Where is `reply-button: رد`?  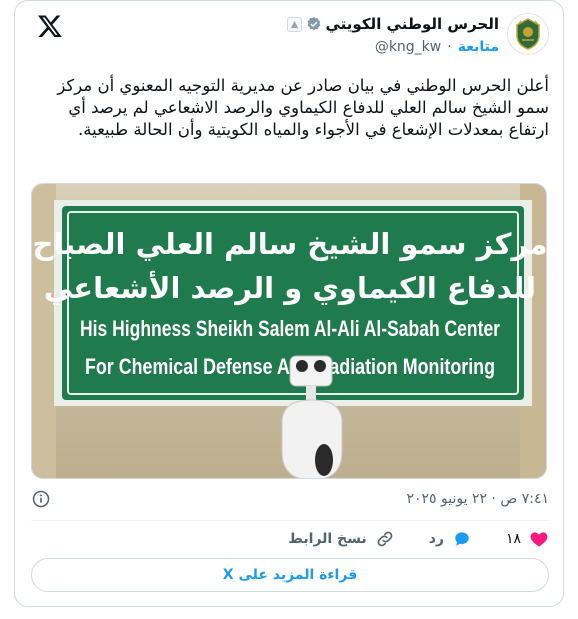 reply-button: رد is located at coordinates (450, 539).